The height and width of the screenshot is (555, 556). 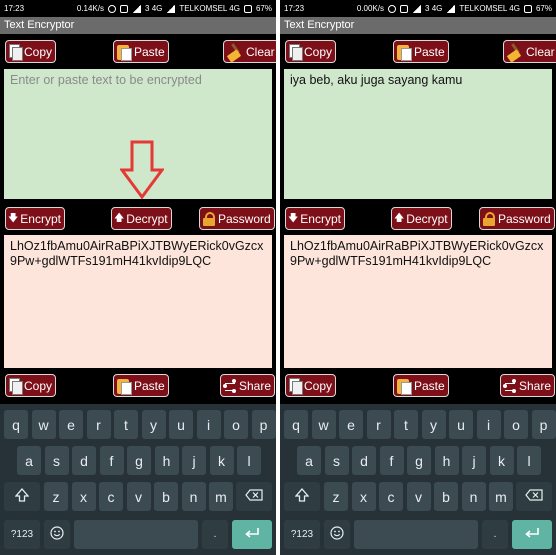 I want to click on encrypt-button-label: Encrypt, so click(x=40, y=218).